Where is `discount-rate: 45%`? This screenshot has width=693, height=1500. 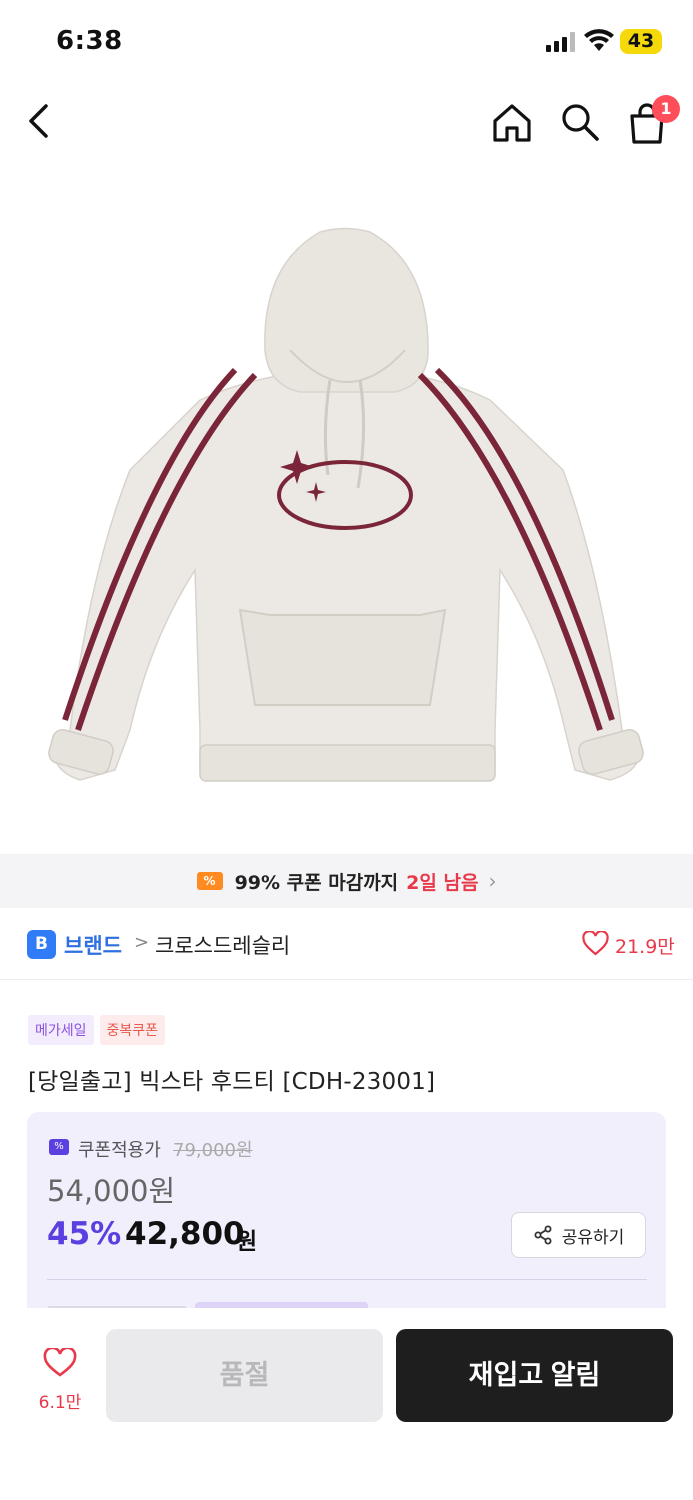
discount-rate: 45% is located at coordinates (84, 1234).